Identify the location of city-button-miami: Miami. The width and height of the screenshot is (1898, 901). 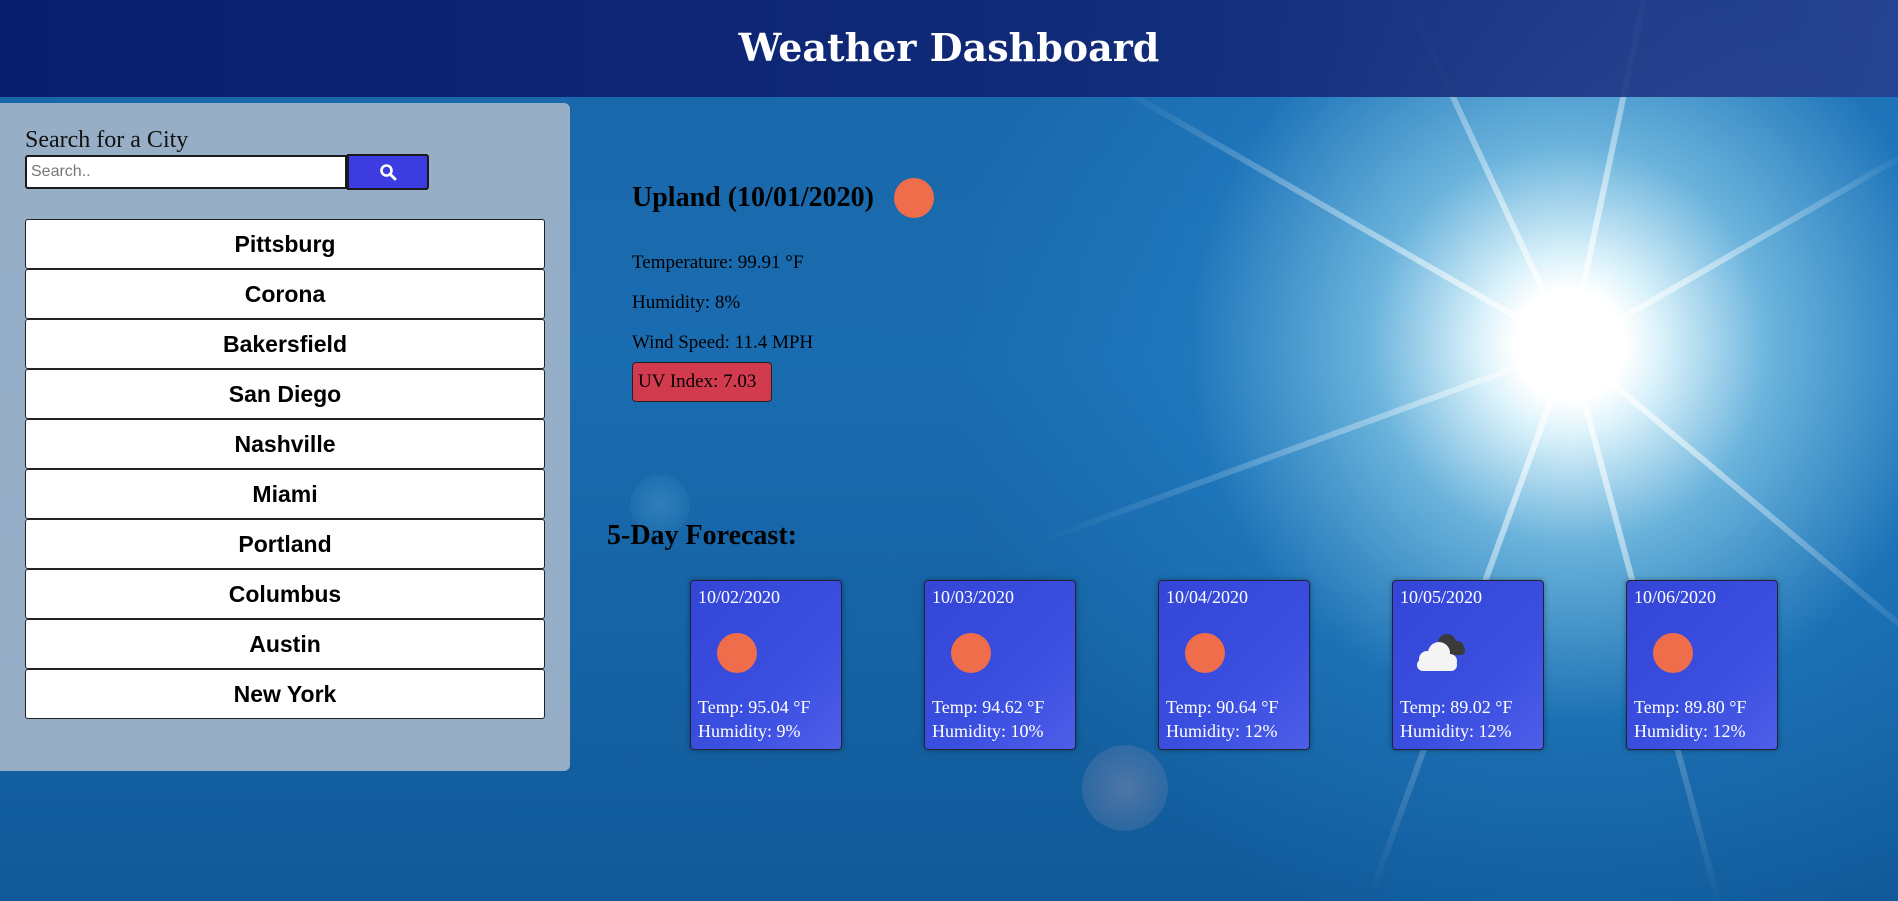
(285, 494).